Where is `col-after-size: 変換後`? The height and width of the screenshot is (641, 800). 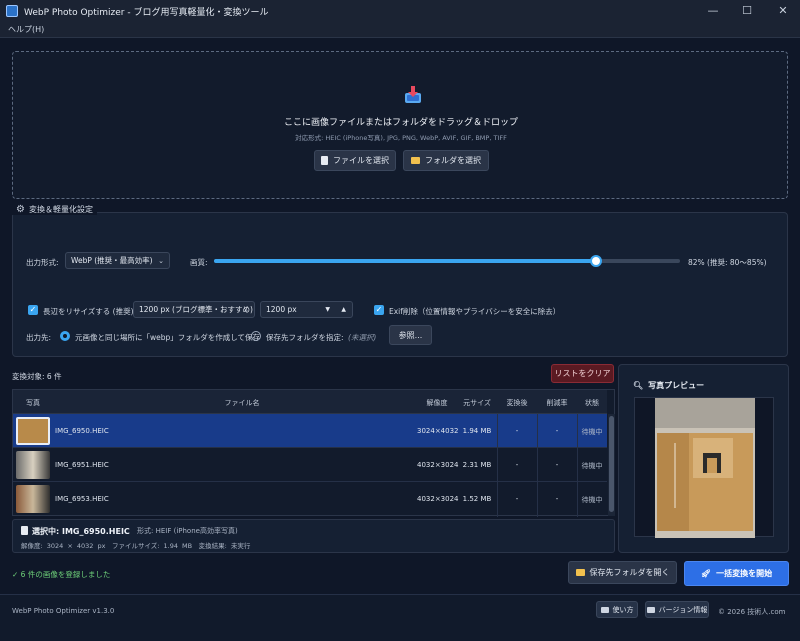 col-after-size: 変換後 is located at coordinates (517, 403).